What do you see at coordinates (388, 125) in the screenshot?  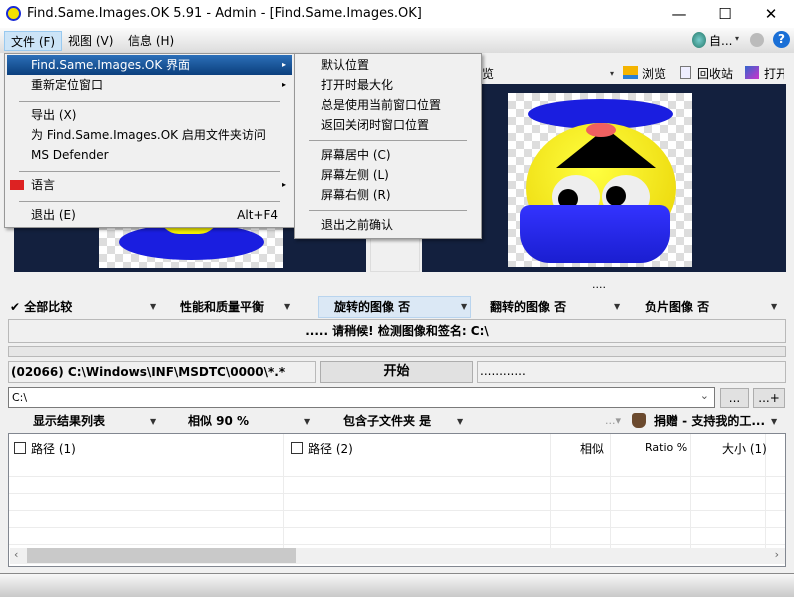 I see `submenu-restore-position: 返回关闭时窗口位置` at bounding box center [388, 125].